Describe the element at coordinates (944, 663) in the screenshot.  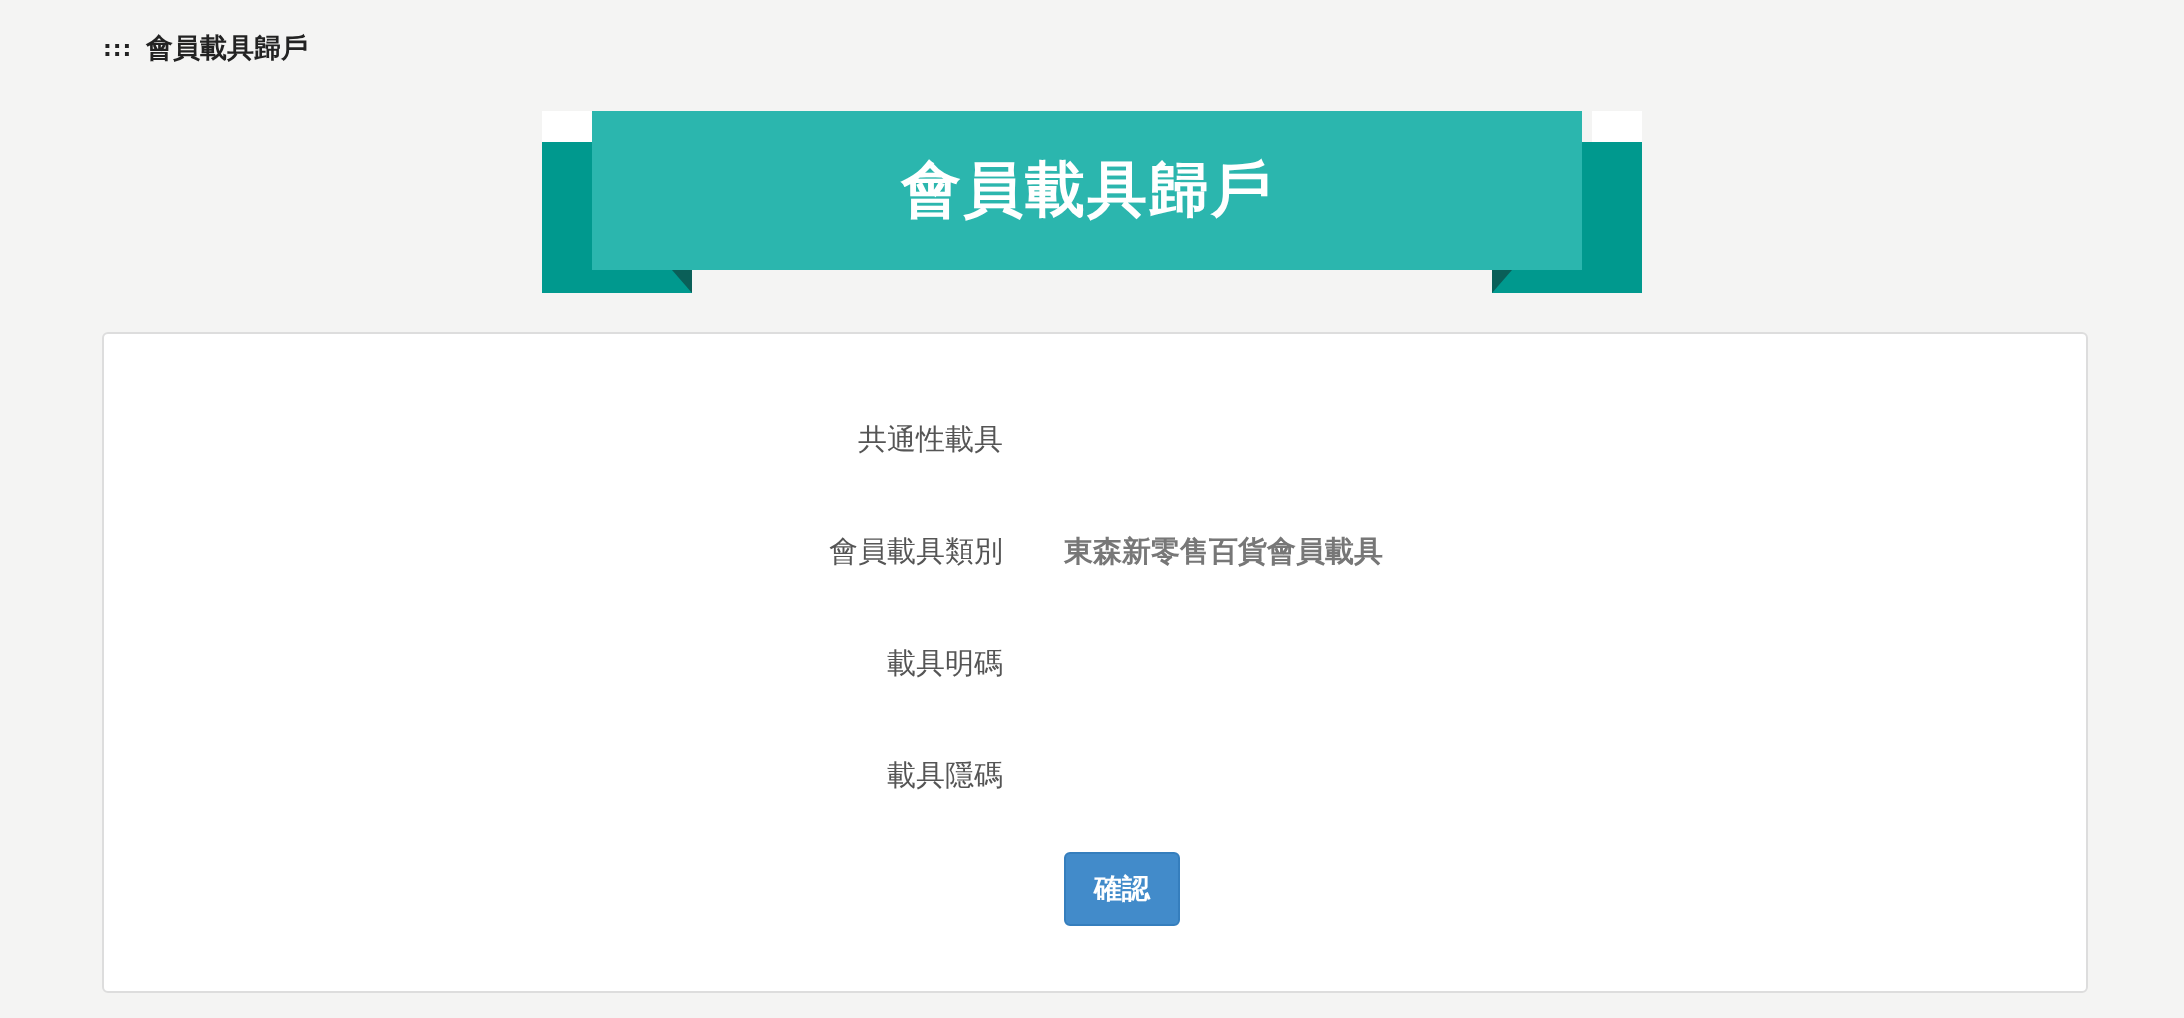
I see `field-label: 載具明碼` at that location.